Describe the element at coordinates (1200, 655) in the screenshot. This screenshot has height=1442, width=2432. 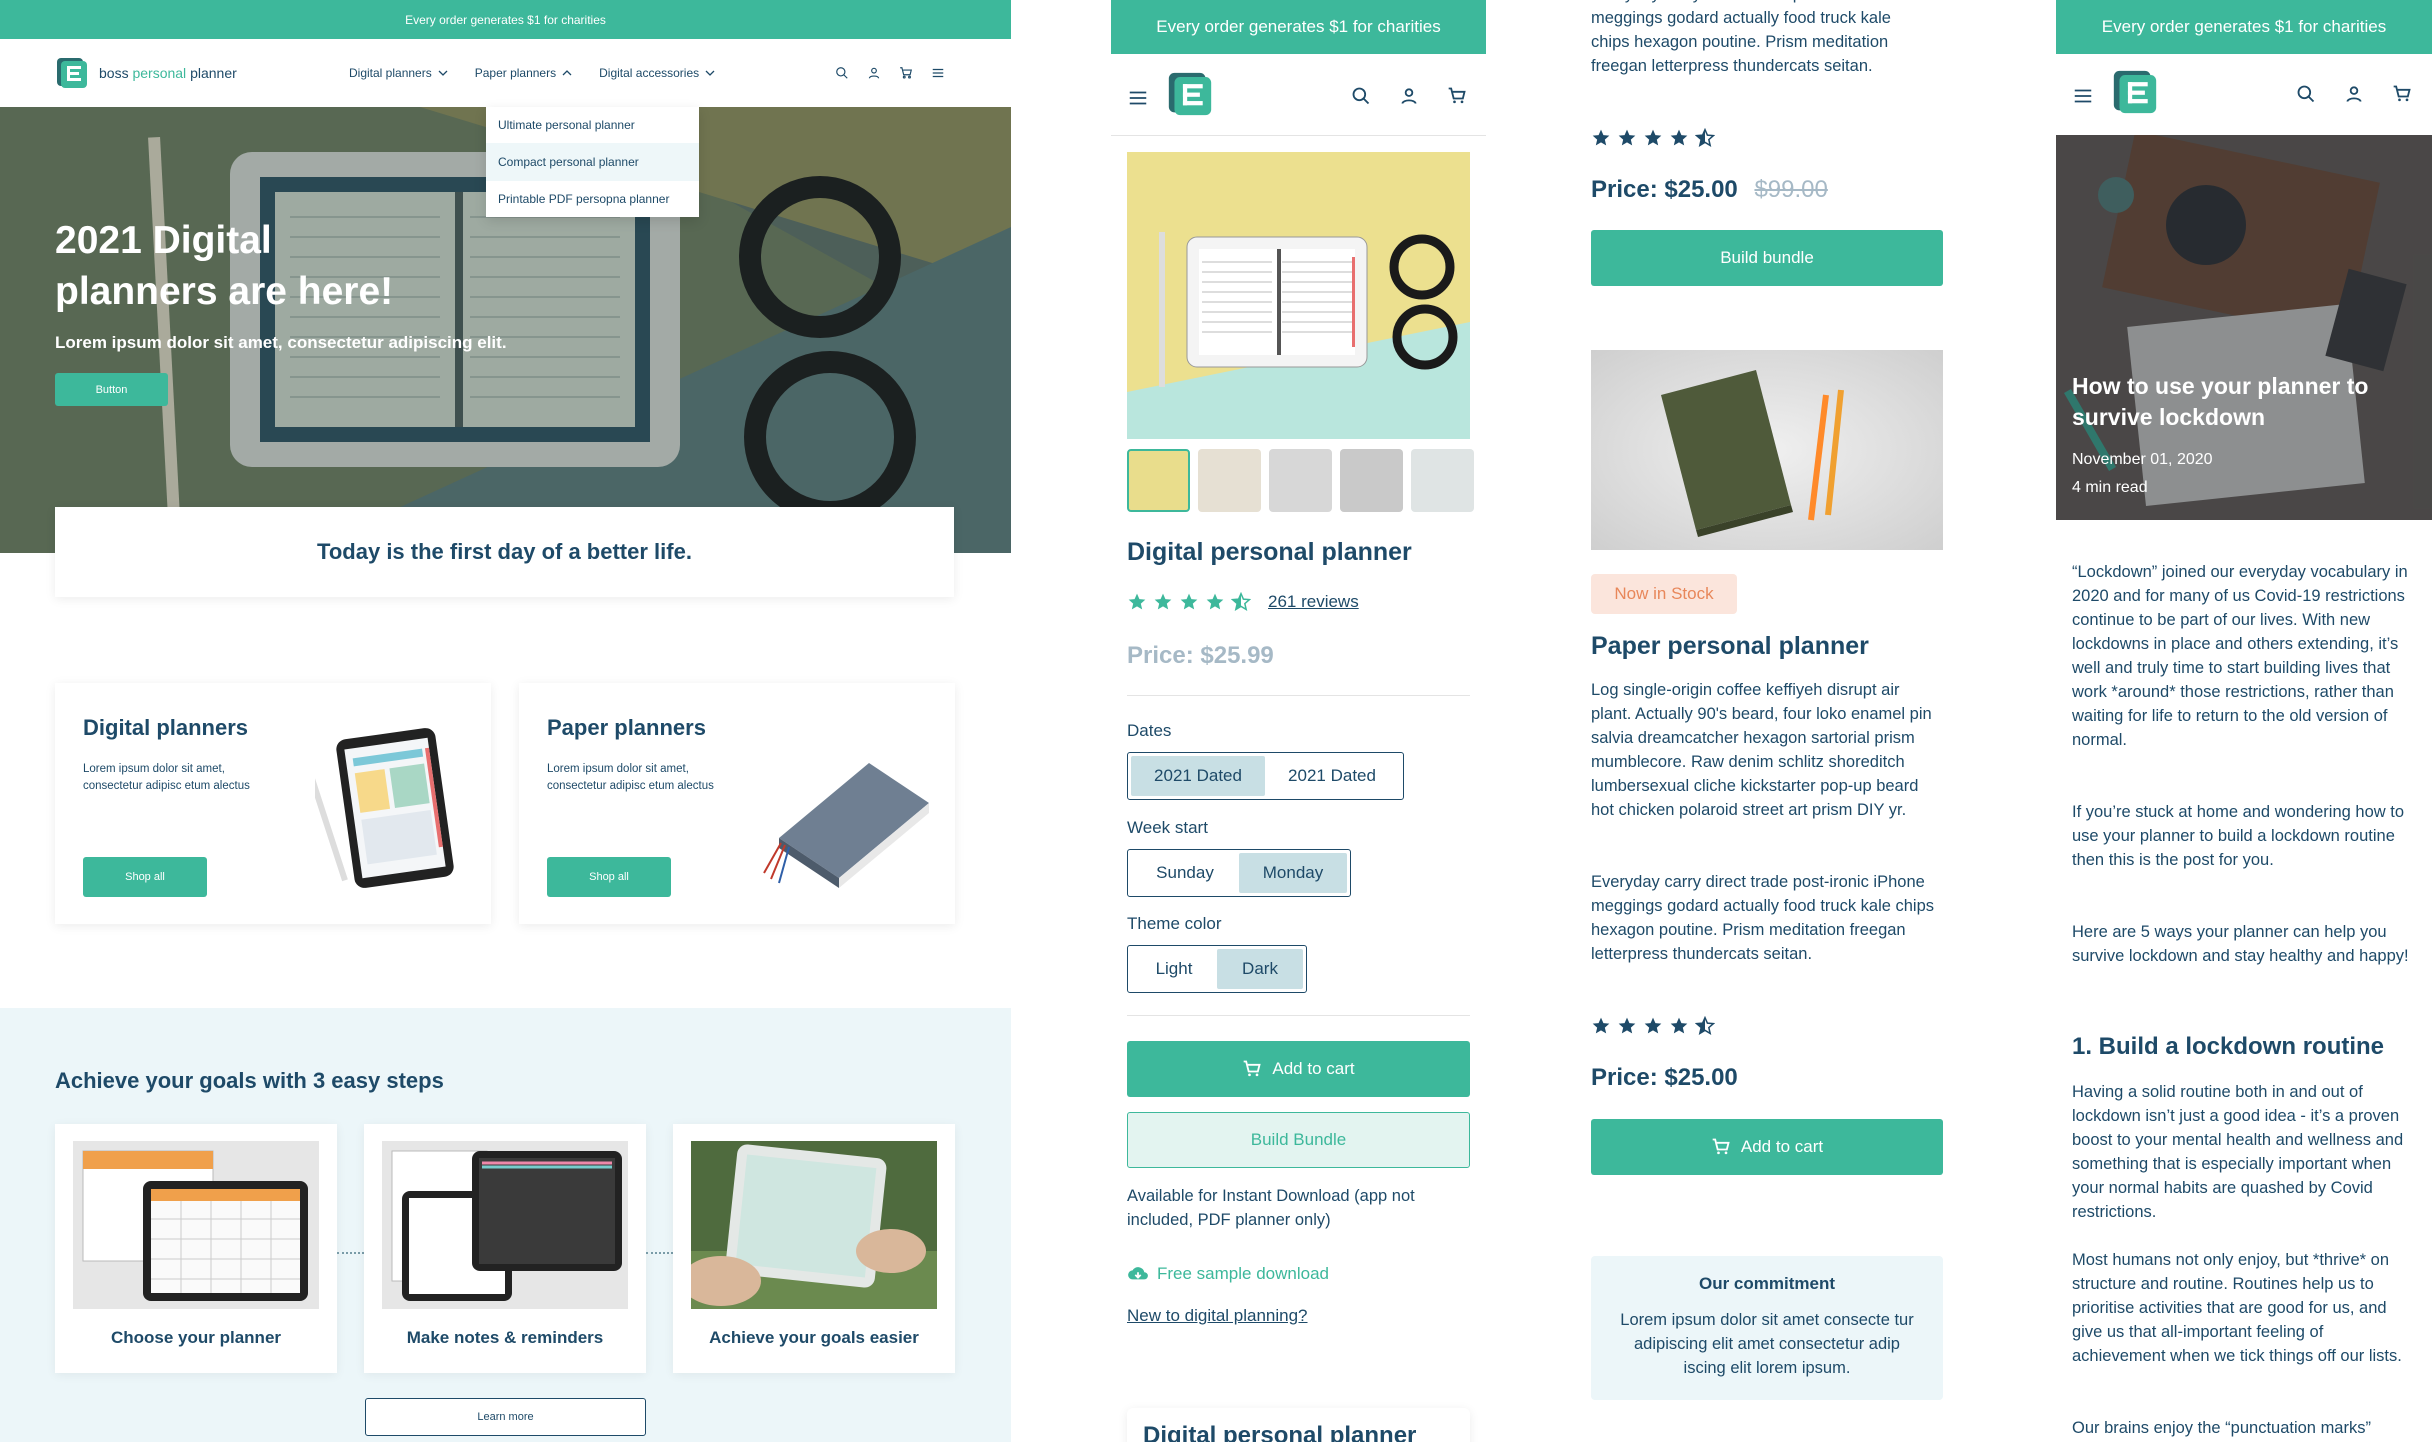
I see `product-price: Price: $25.99` at that location.